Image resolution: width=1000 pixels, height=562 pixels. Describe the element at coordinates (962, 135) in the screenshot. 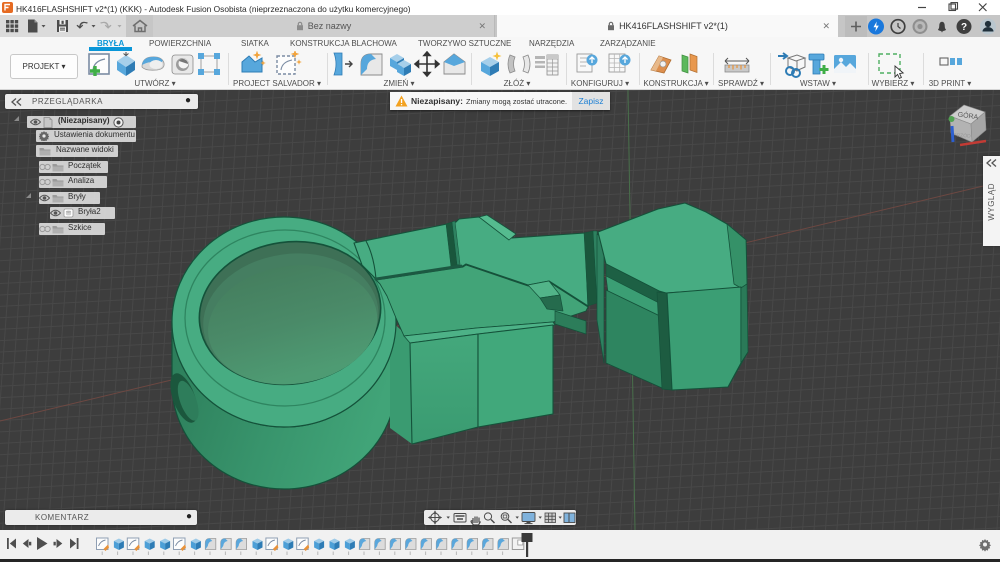

I see `svg-text: PRZÓD` at that location.